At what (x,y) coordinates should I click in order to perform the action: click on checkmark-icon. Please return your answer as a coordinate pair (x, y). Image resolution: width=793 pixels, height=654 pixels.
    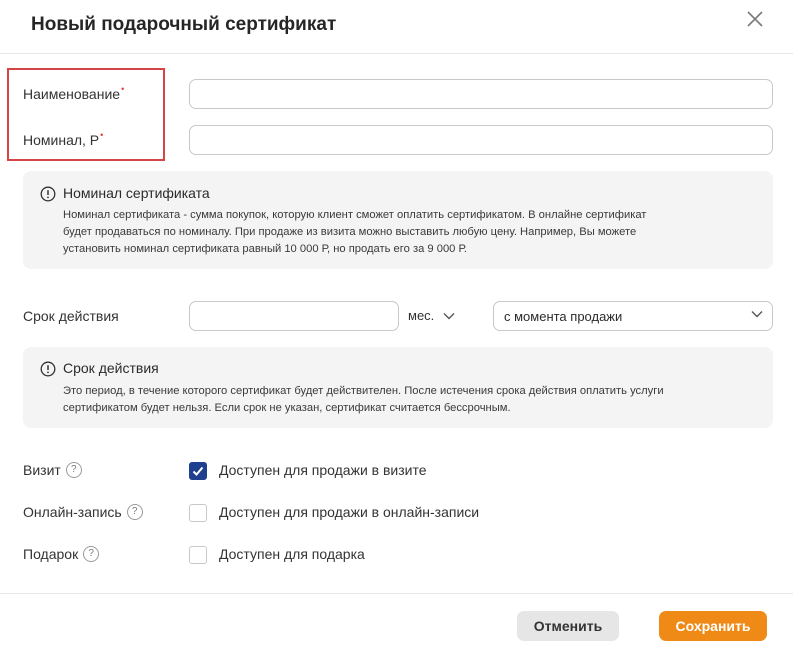
    Looking at the image, I should click on (198, 471).